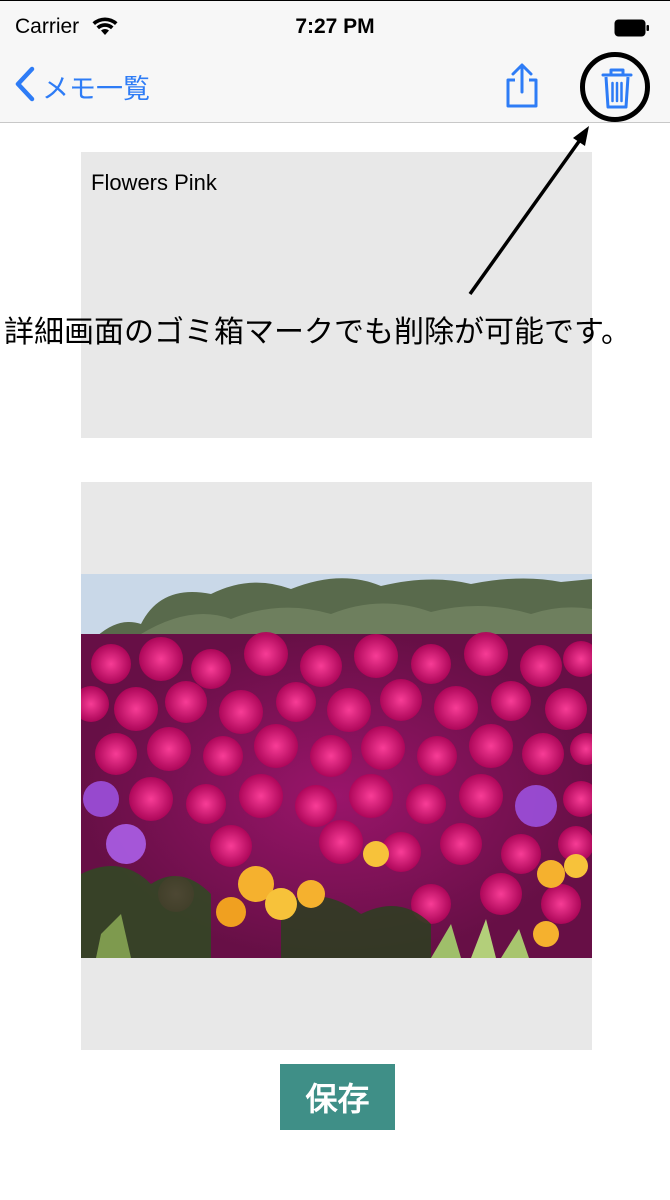 The height and width of the screenshot is (1200, 670). Describe the element at coordinates (317, 332) in the screenshot. I see `annotation-text: 詳細画面のゴミ箱マークでも削除が可能です。` at that location.